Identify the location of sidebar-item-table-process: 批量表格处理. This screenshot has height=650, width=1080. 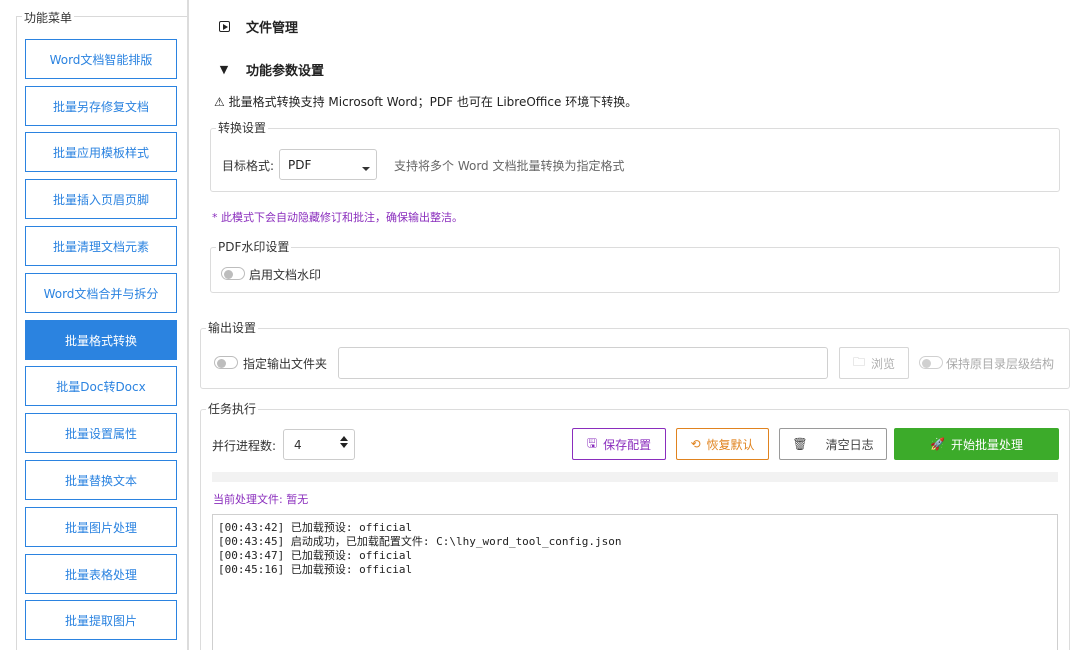
(101, 574).